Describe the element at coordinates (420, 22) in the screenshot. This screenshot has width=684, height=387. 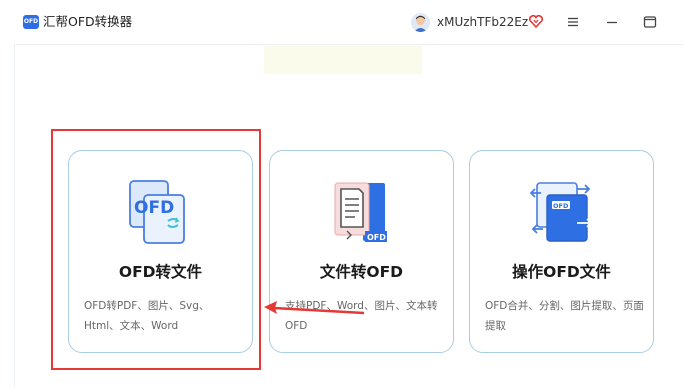
I see `user-avatar` at that location.